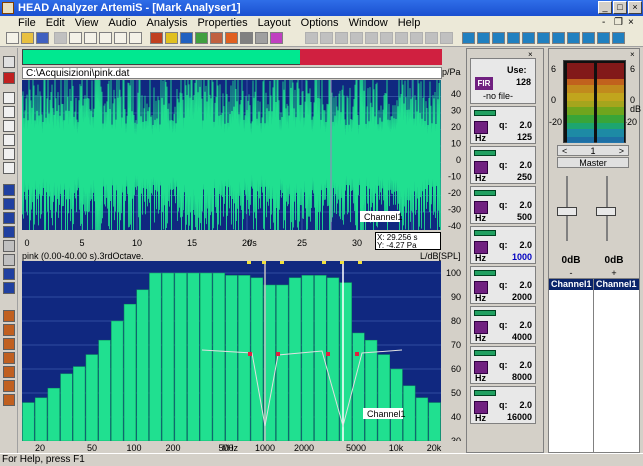  Describe the element at coordinates (90, 38) in the screenshot. I see `paste-icon` at that location.